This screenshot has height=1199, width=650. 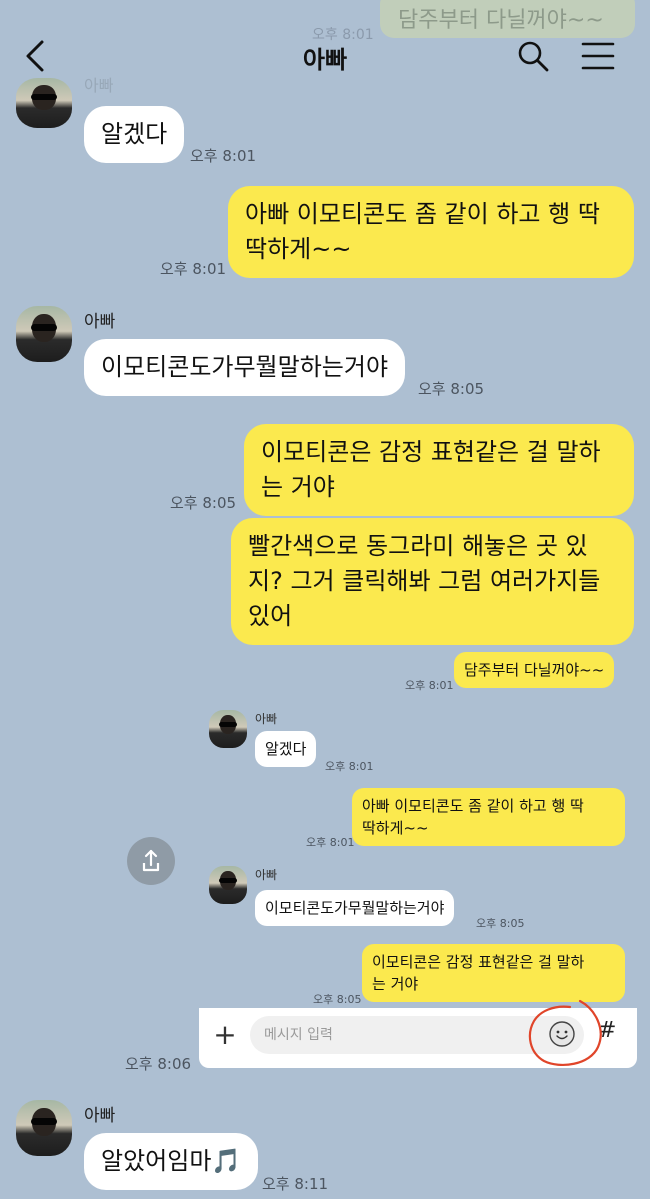 I want to click on message-bubble-received: 알겠다, so click(x=134, y=134).